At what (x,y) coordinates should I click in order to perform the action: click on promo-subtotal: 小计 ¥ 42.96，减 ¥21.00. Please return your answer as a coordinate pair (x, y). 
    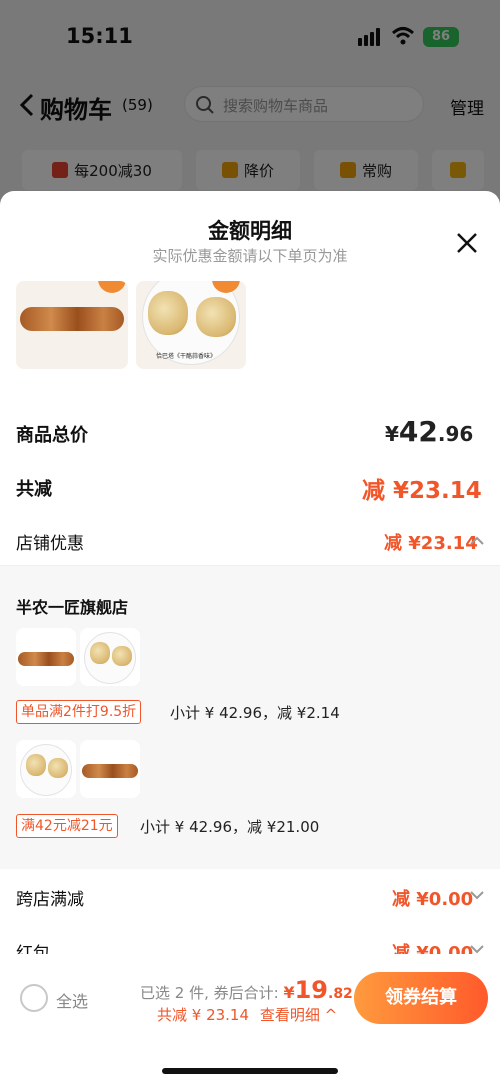
    Looking at the image, I should click on (230, 827).